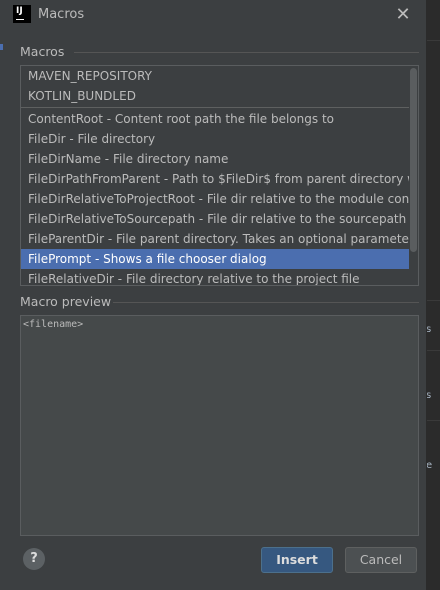  What do you see at coordinates (297, 560) in the screenshot?
I see `insert-button: Insert` at bounding box center [297, 560].